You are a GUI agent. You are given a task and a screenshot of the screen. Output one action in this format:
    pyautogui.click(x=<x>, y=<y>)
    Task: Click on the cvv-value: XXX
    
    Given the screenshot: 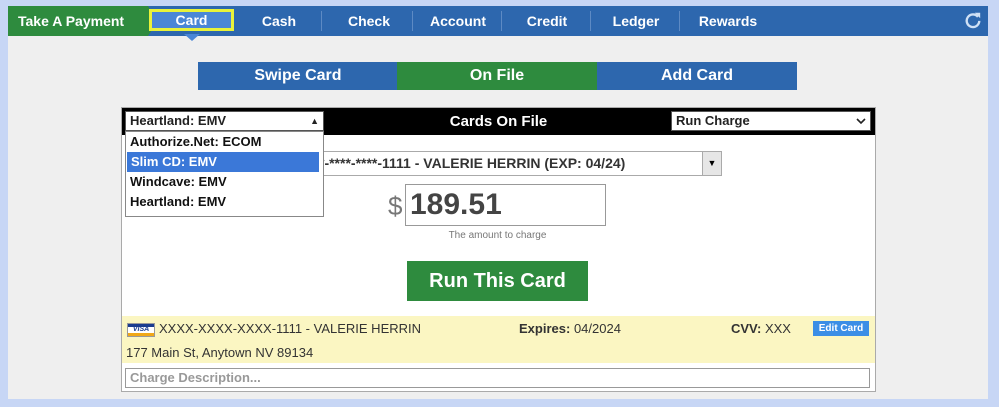 What is the action you would take?
    pyautogui.click(x=777, y=328)
    